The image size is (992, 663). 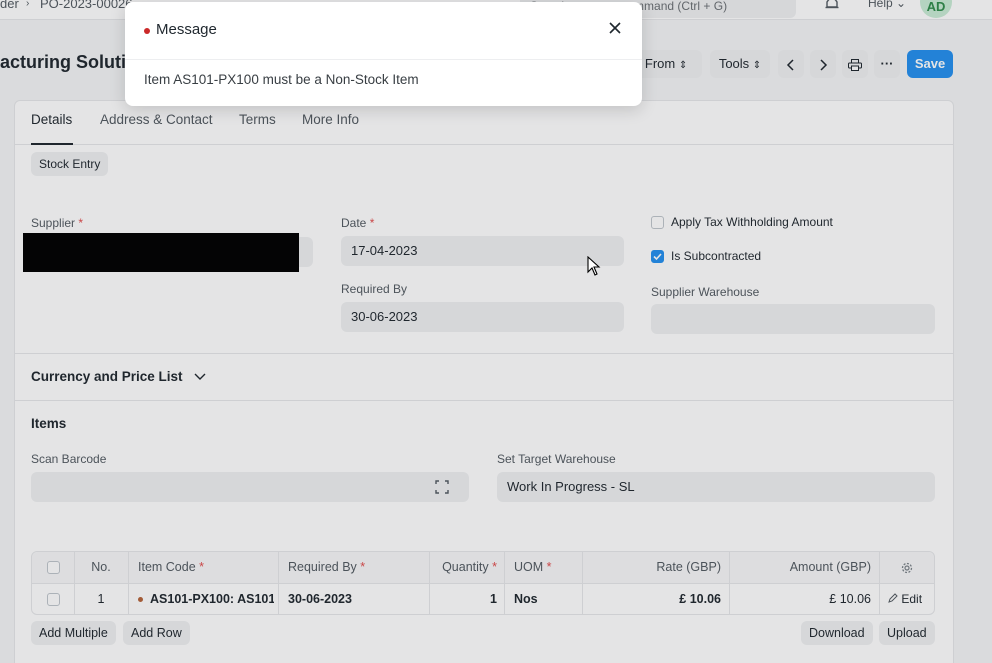 What do you see at coordinates (186, 29) in the screenshot?
I see `dialog-title: Message` at bounding box center [186, 29].